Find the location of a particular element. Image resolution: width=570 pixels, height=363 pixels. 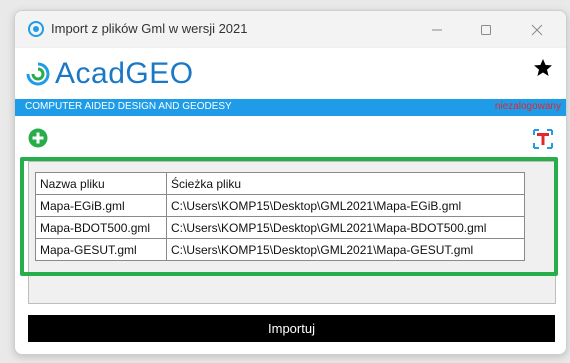

title-bar: Import z plików Gml w wersji 2021 is located at coordinates (290, 29).